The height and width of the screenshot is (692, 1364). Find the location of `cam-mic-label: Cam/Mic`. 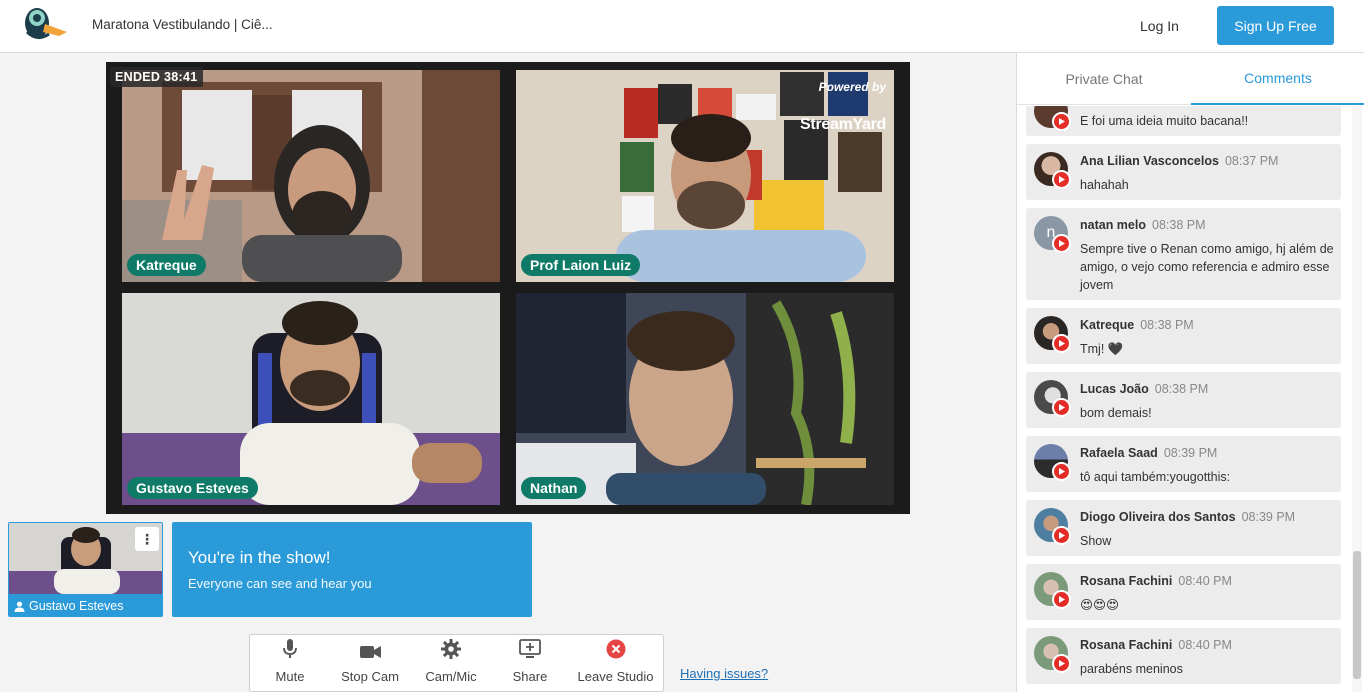

cam-mic-label: Cam/Mic is located at coordinates (451, 676).